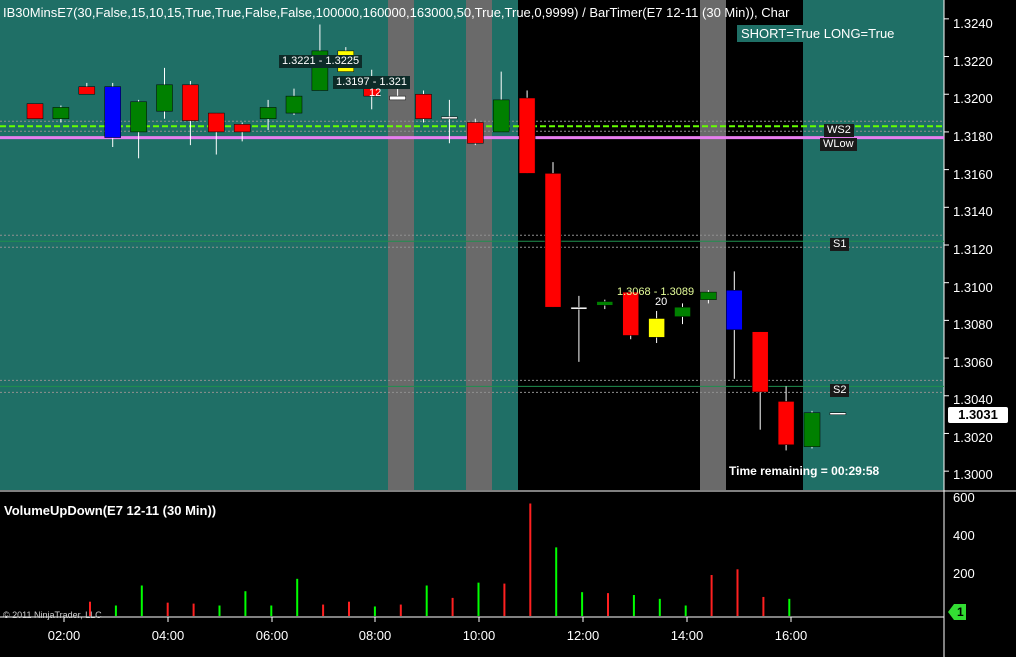 The height and width of the screenshot is (657, 1016). I want to click on price-tick: 1.3240, so click(973, 23).